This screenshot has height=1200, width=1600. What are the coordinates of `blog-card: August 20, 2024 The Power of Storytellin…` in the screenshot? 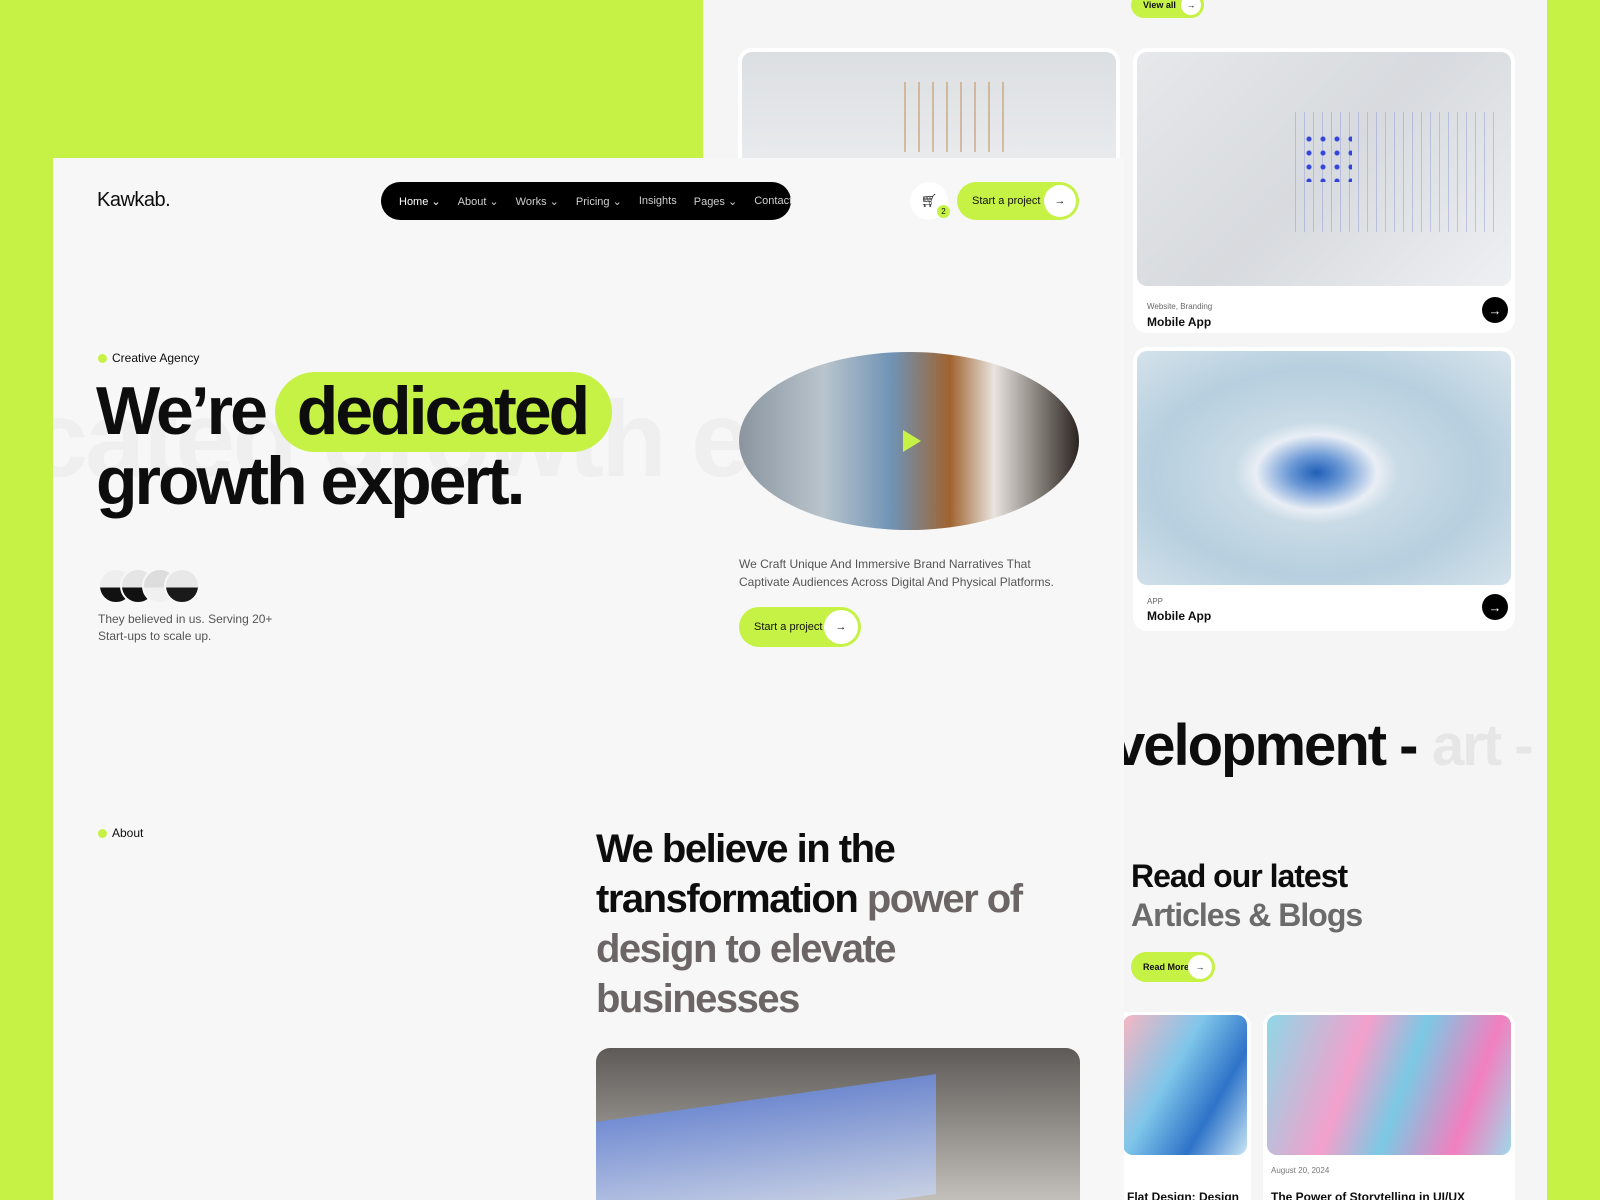 It's located at (1389, 1106).